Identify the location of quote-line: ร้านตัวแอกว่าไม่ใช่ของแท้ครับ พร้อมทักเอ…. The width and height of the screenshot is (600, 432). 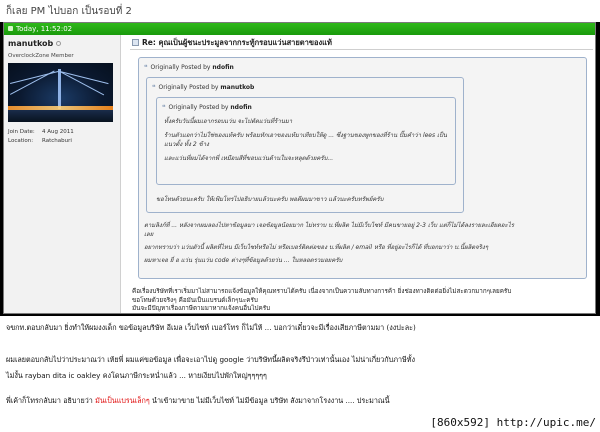
(305, 135).